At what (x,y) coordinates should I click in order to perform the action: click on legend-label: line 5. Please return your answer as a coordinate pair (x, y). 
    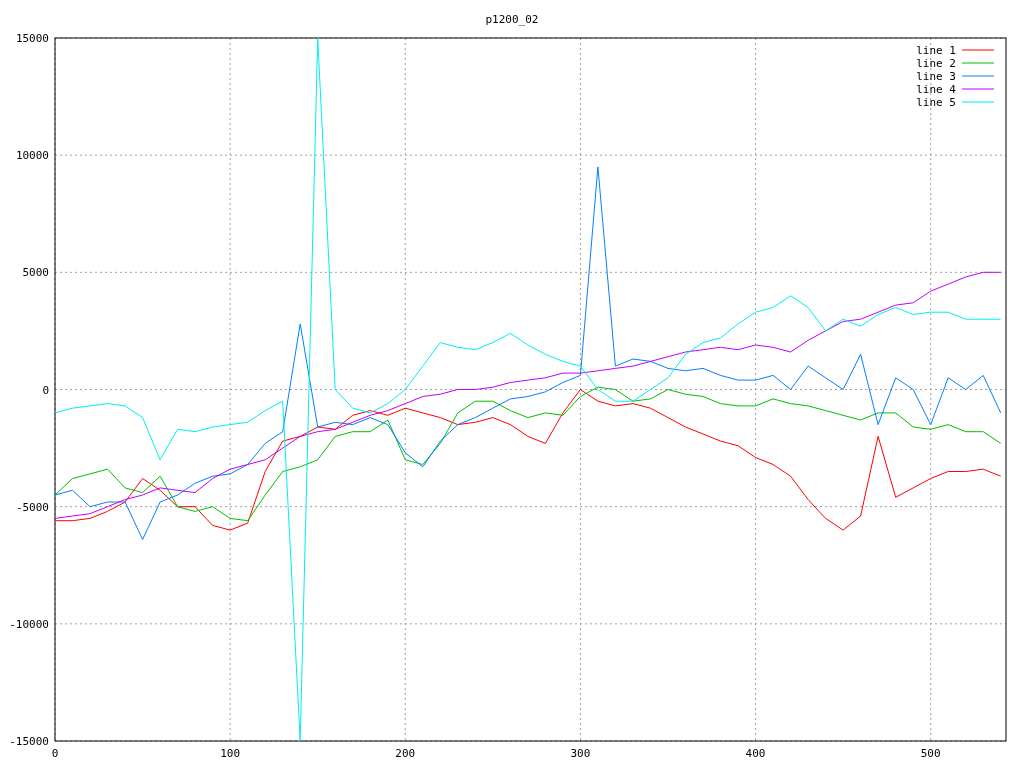
    Looking at the image, I should click on (936, 102).